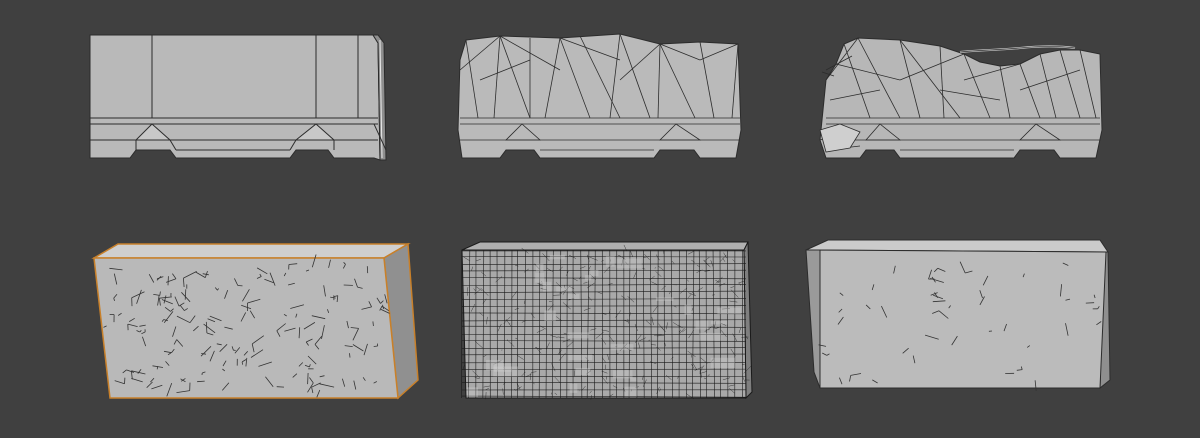 This screenshot has width=1200, height=438. I want to click on barrier-clean, so click(238, 97).